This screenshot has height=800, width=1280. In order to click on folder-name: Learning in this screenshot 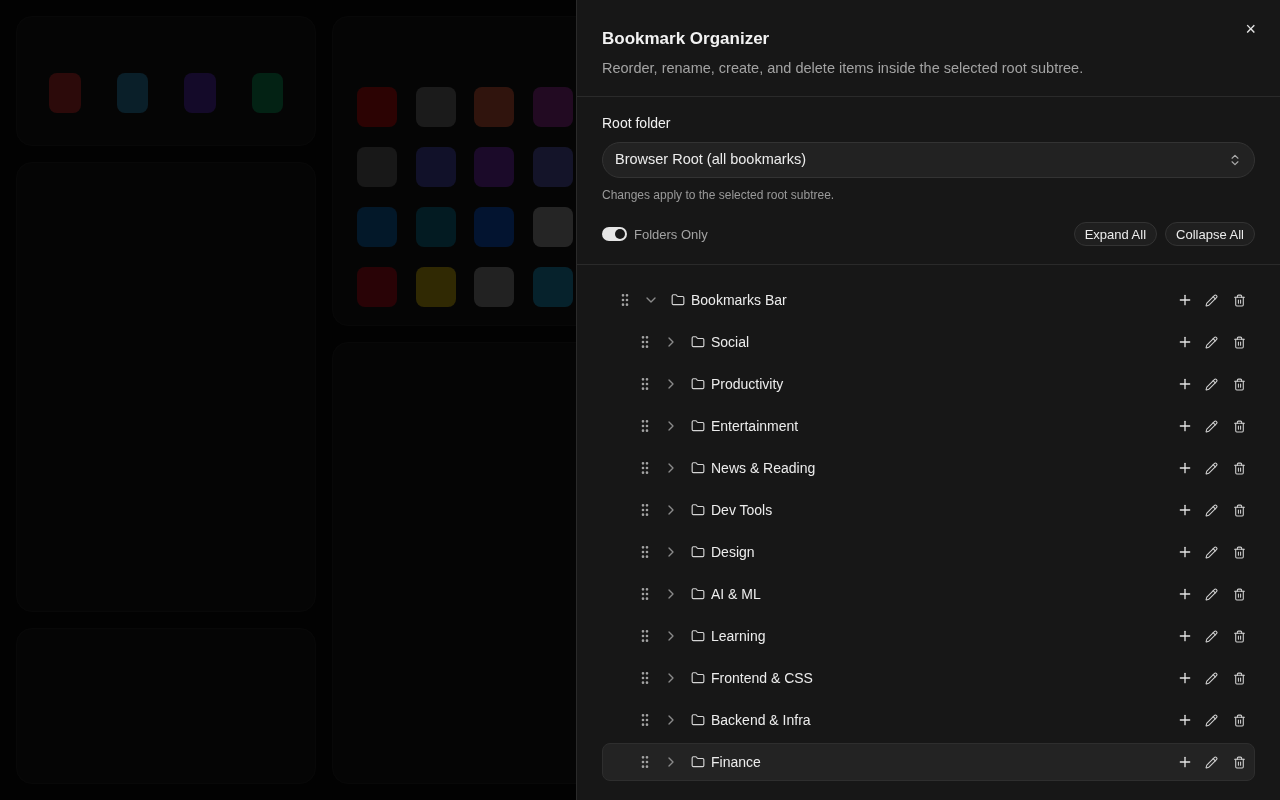, I will do `click(738, 636)`.